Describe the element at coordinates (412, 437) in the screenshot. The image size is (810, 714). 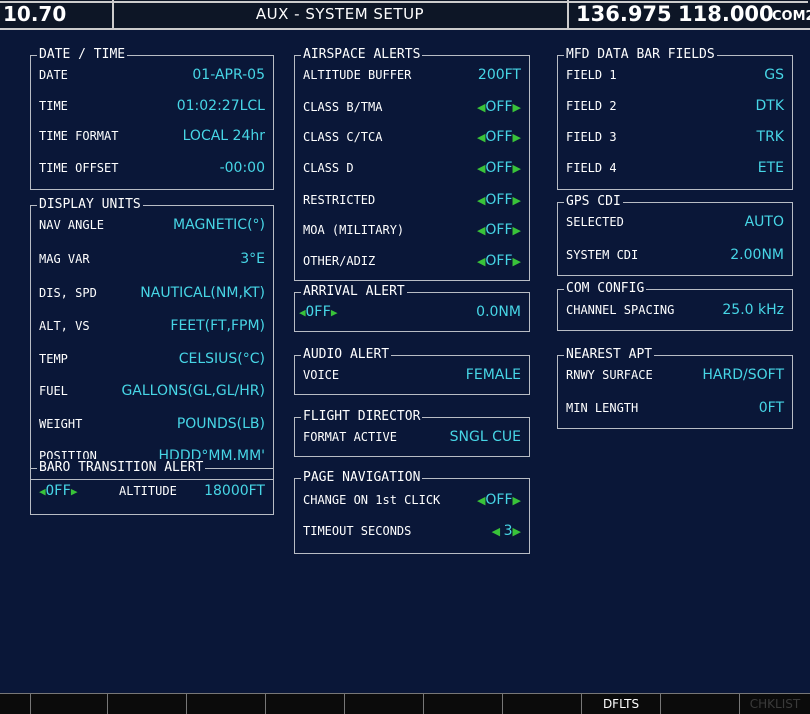
I see `format-active-row: FORMAT ACTIVE SNGL CUE` at that location.